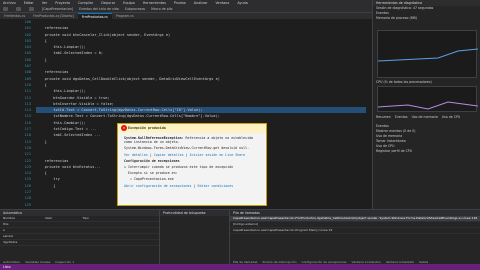  I want to click on exception-title: Excepción producida, so click(192, 128).